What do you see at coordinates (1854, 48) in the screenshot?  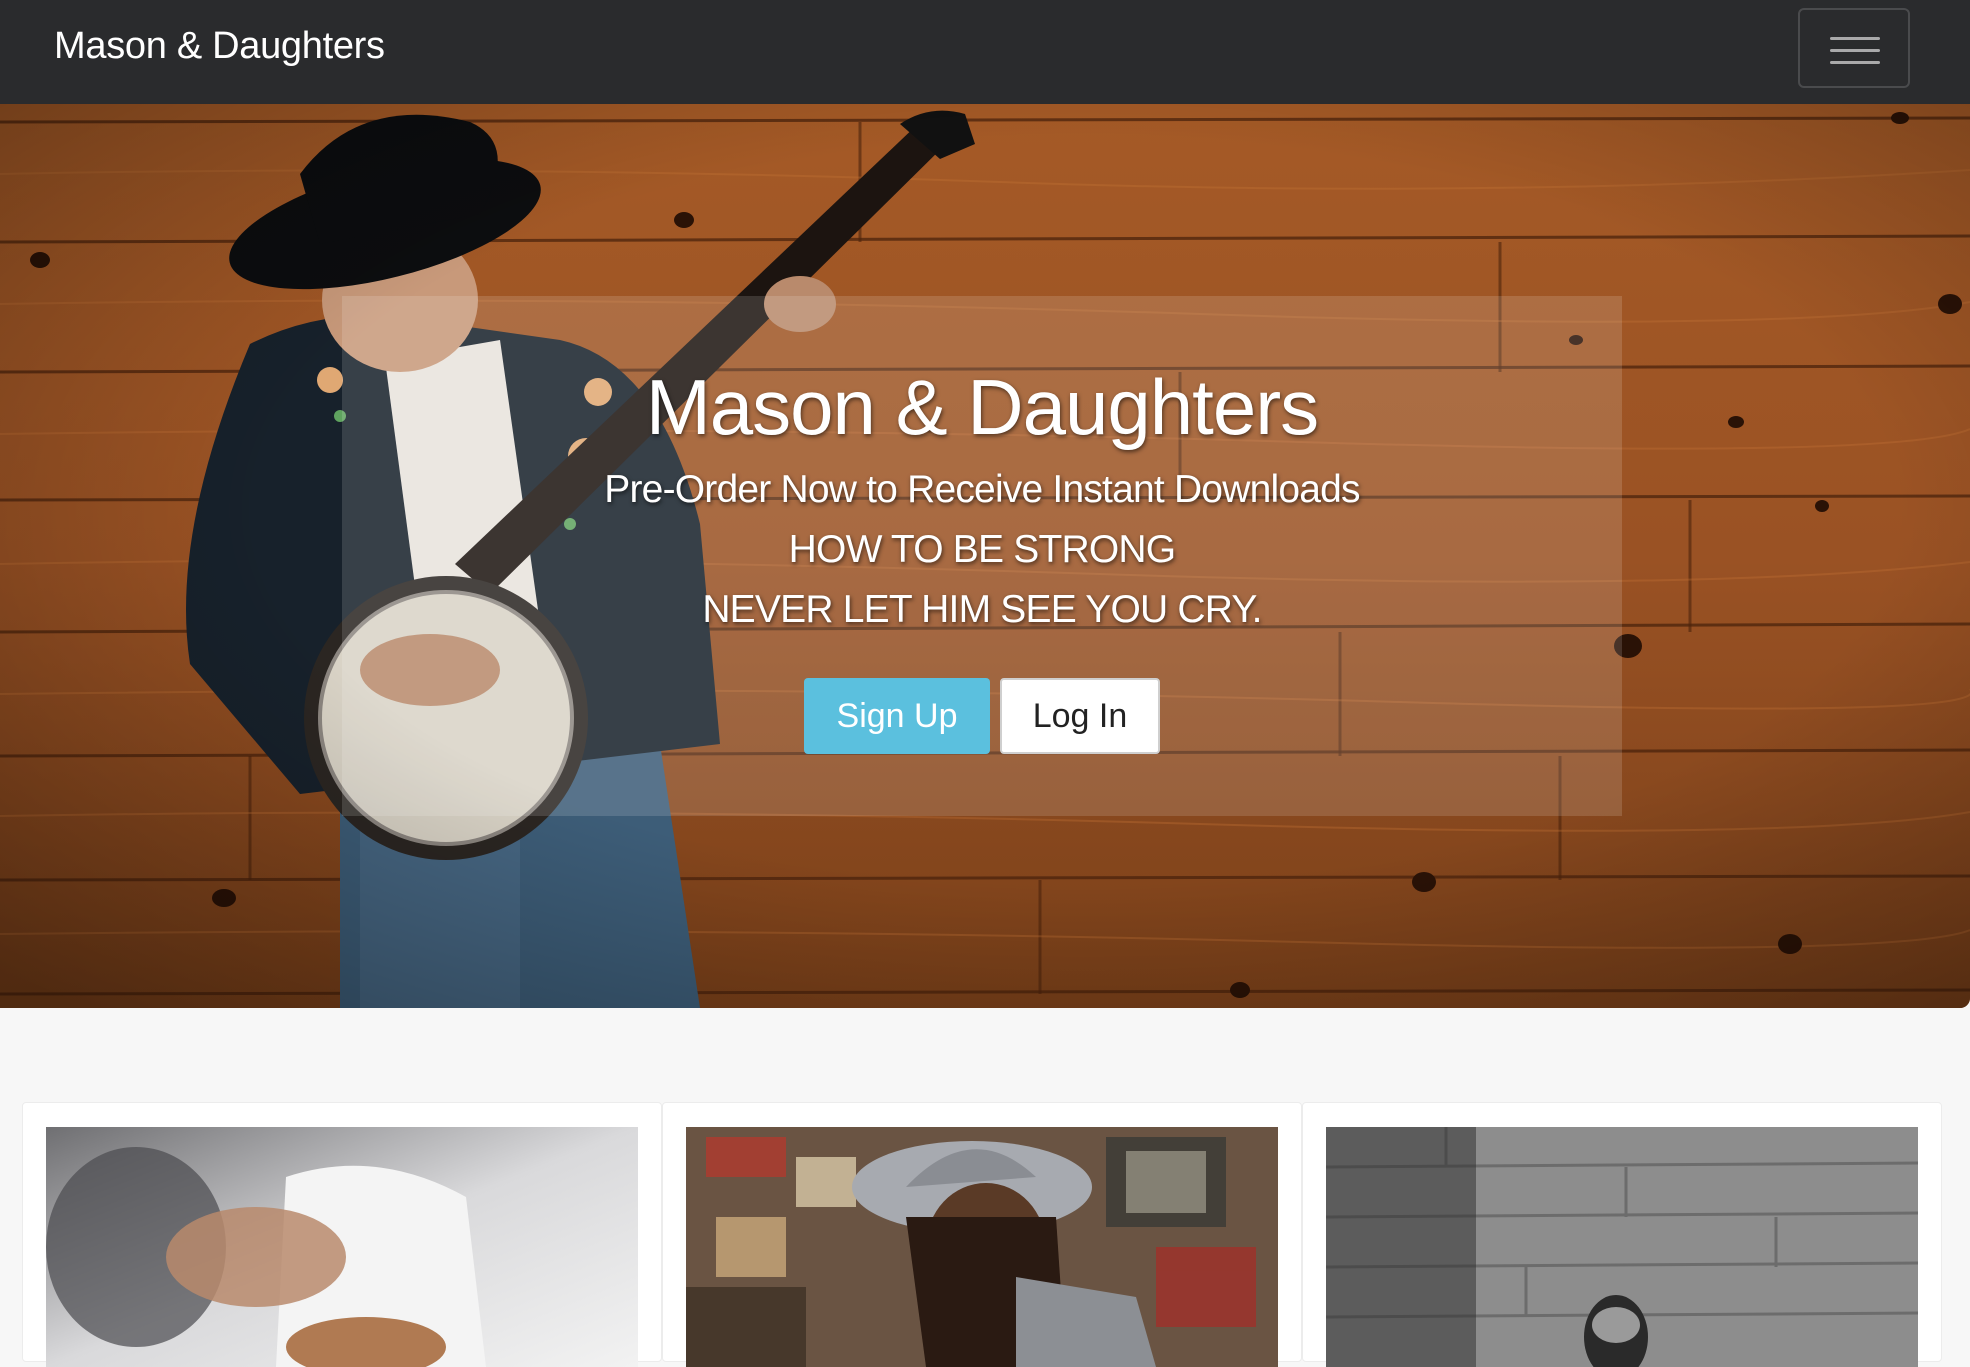 I see `navbar-toggle-button` at bounding box center [1854, 48].